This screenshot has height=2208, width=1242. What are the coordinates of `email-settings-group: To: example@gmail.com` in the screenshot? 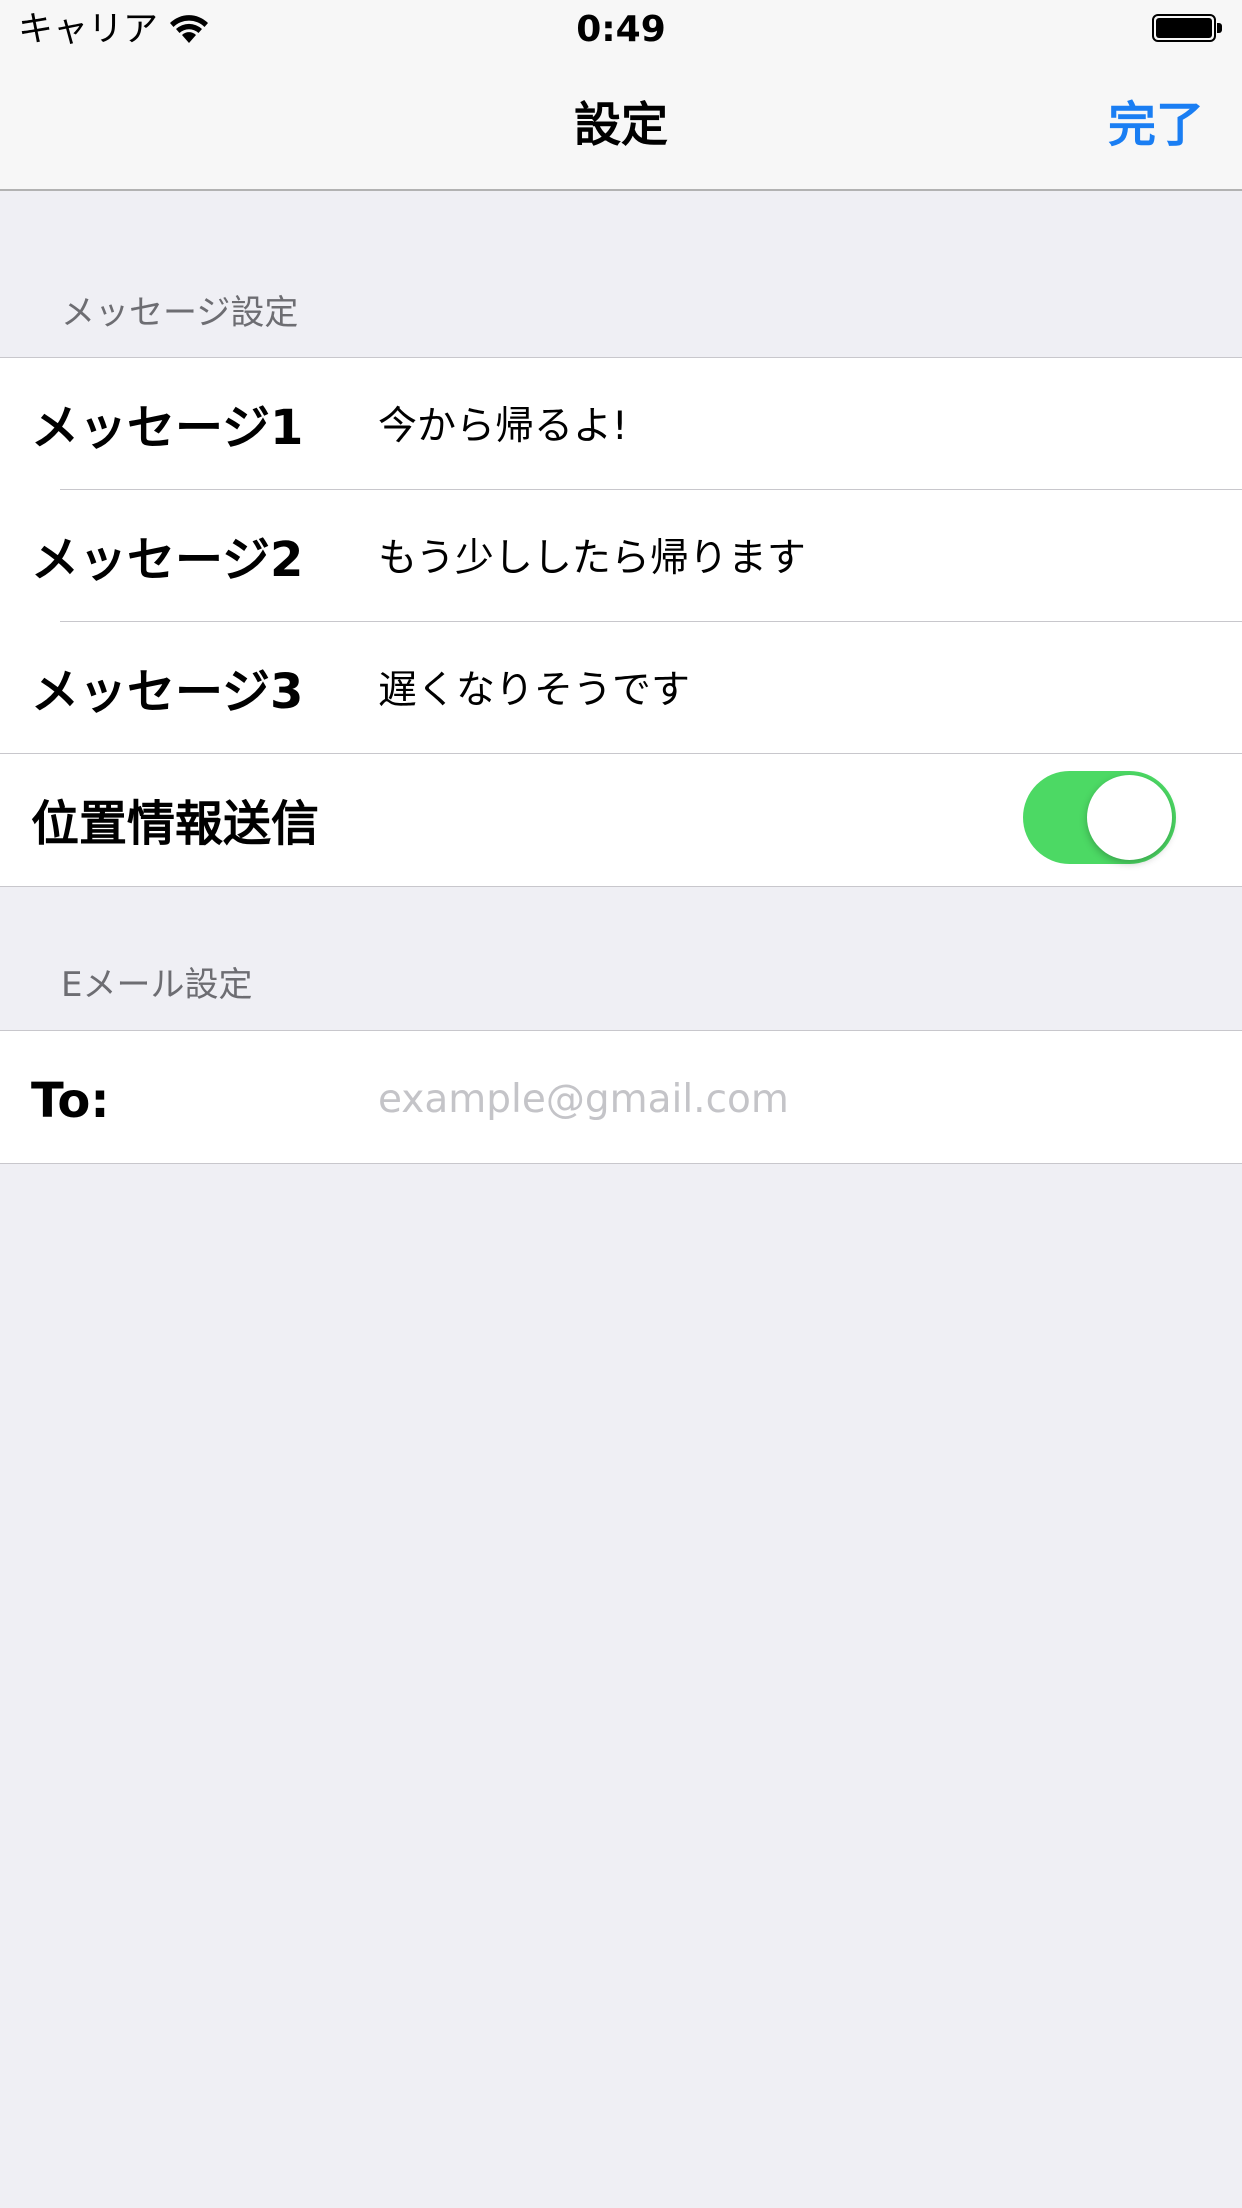 It's located at (621, 1097).